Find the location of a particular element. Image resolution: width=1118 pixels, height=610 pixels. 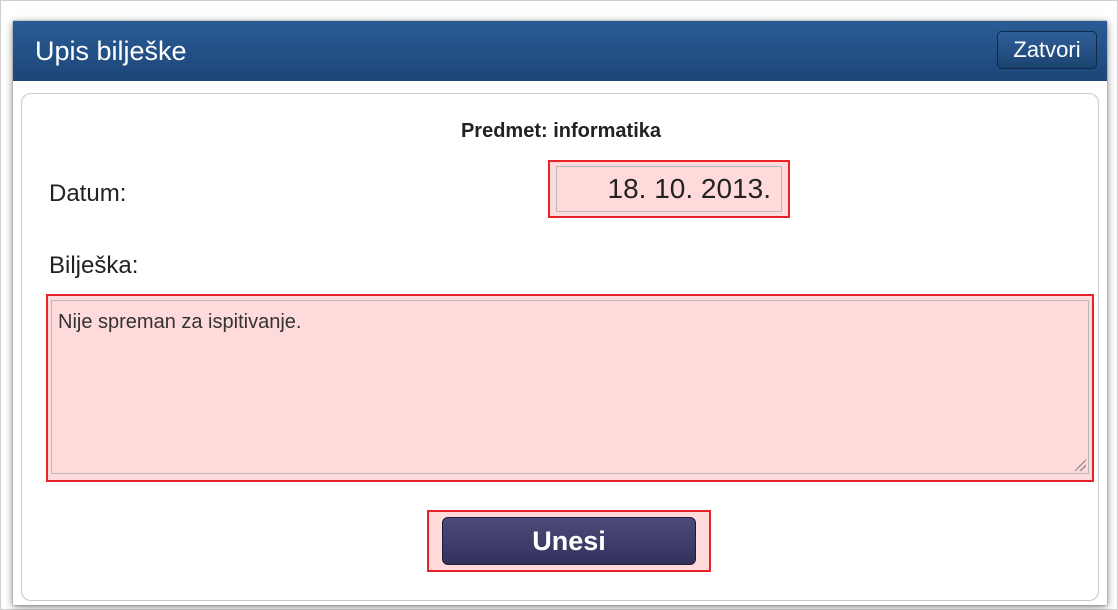

submit-button: Unesi is located at coordinates (569, 541).